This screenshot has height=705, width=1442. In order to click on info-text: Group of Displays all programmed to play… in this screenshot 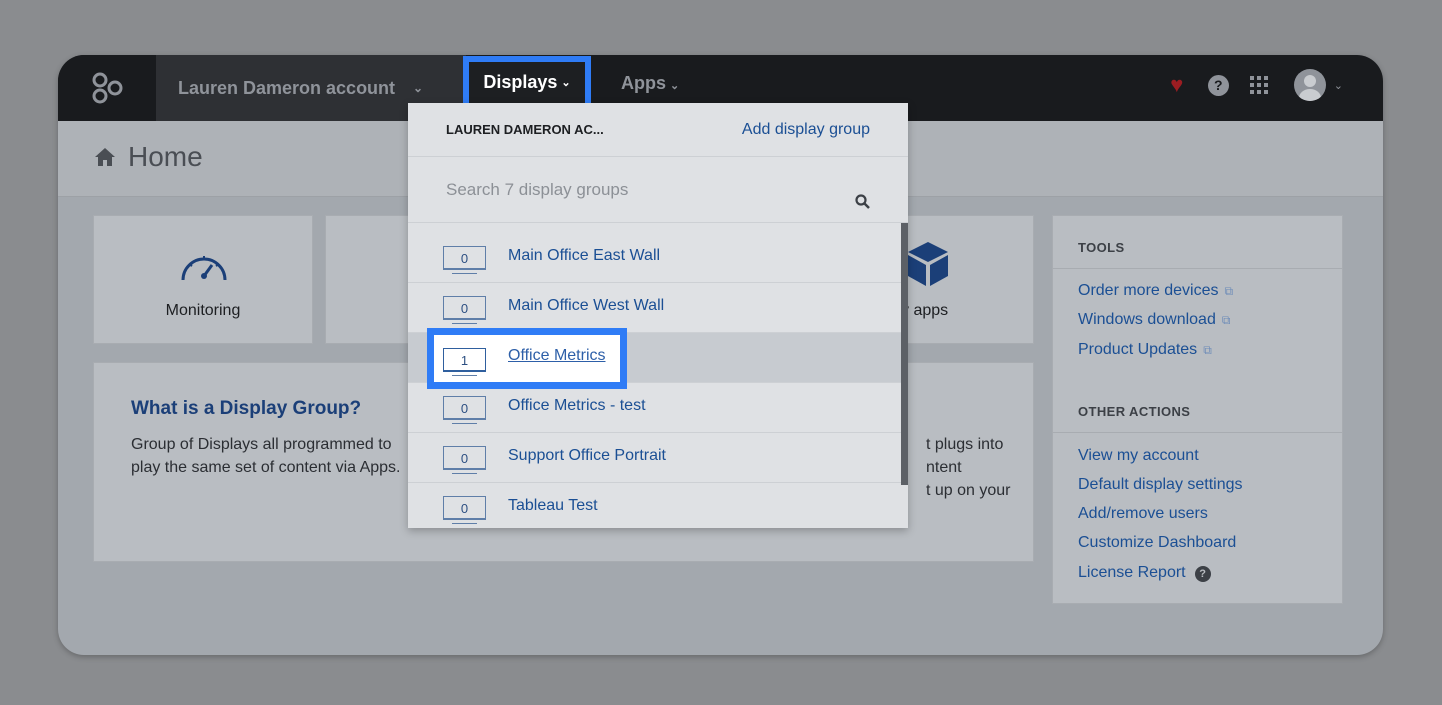, I will do `click(266, 456)`.